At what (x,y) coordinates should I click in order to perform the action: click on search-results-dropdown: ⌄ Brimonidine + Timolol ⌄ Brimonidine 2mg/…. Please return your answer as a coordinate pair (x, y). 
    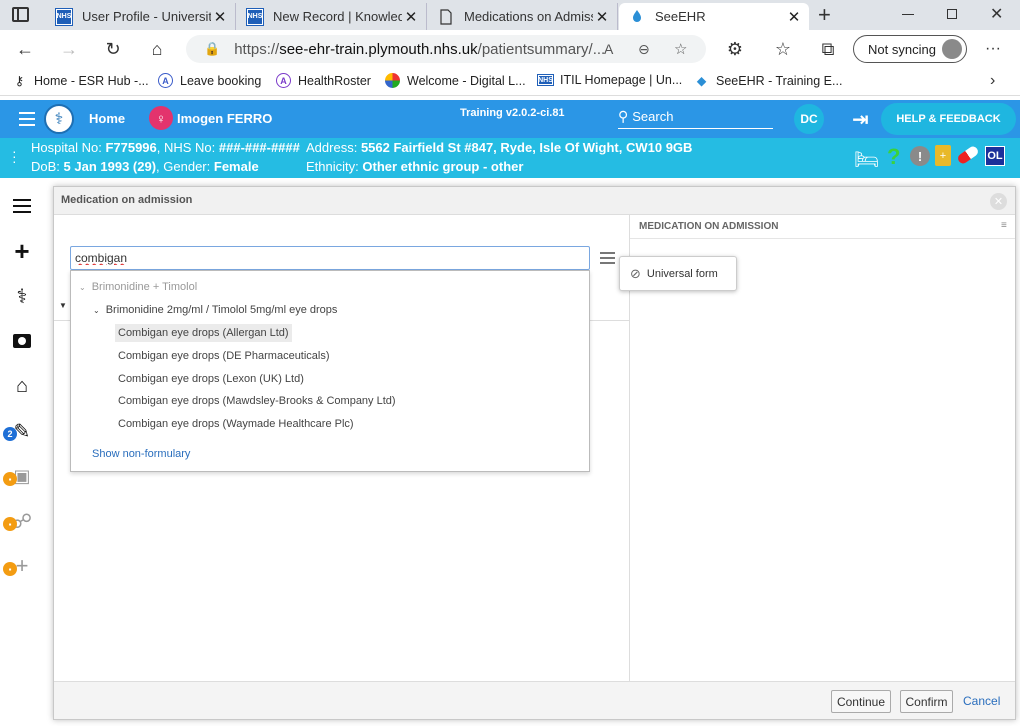
    Looking at the image, I should click on (330, 371).